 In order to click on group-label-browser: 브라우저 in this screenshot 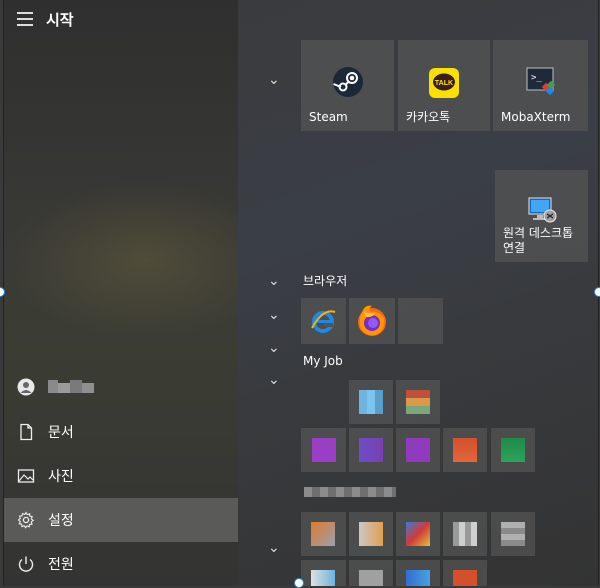, I will do `click(325, 281)`.